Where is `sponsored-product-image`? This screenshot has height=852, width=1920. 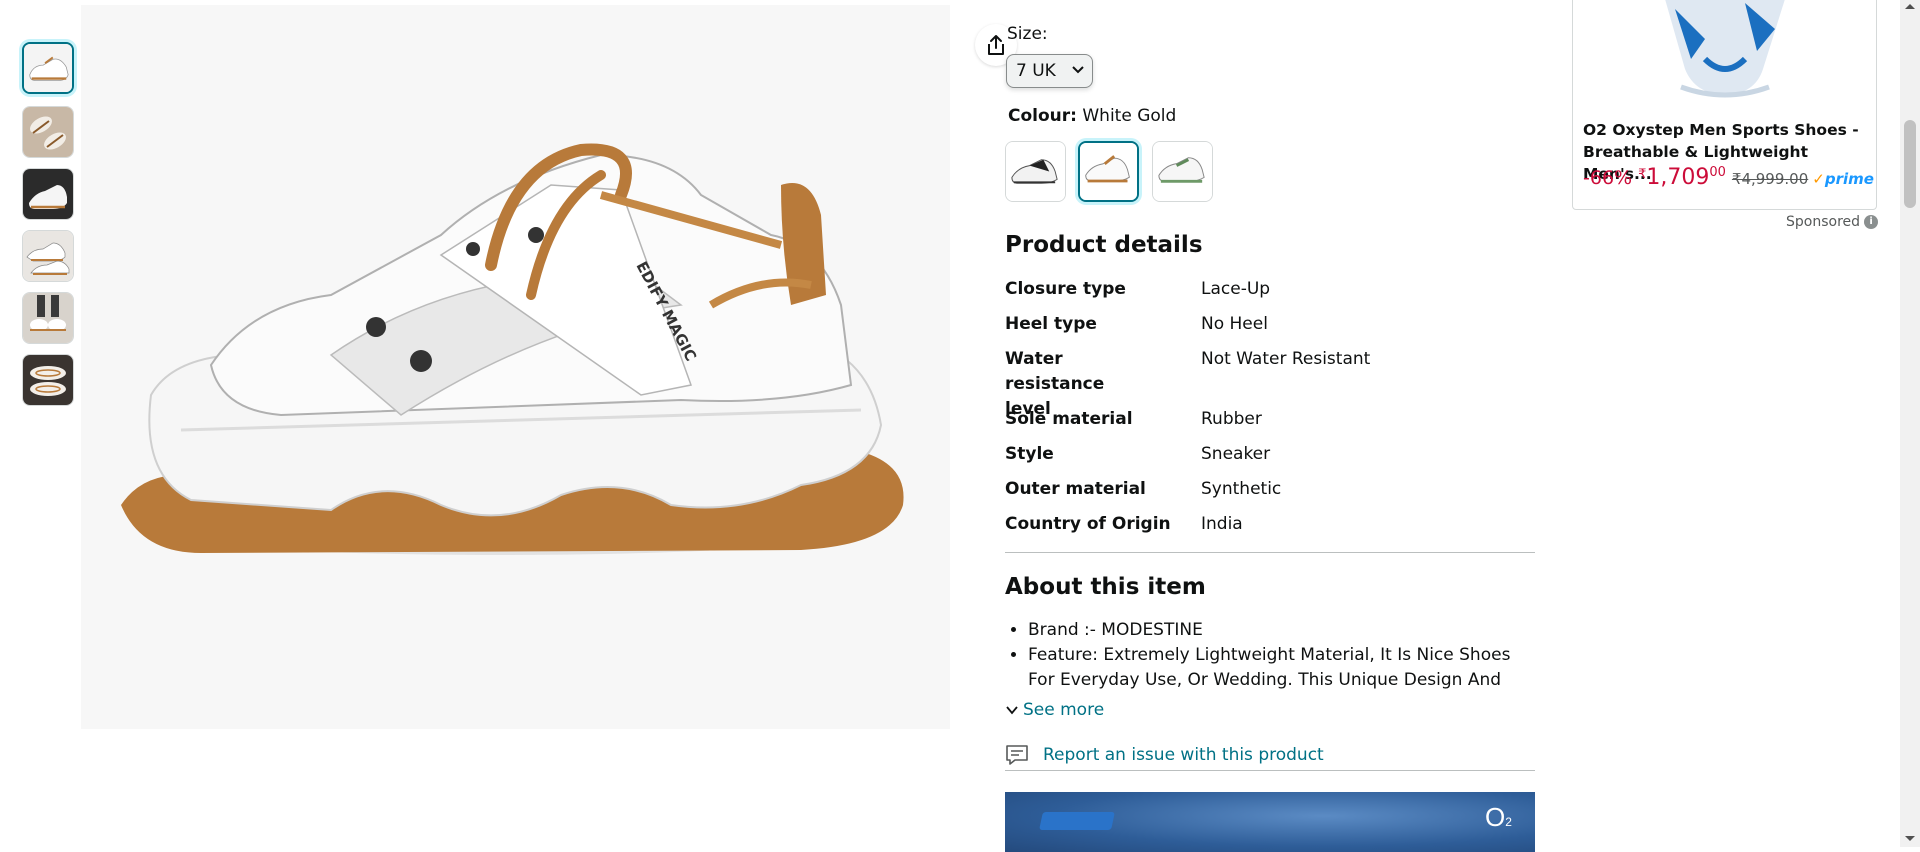
sponsored-product-image is located at coordinates (1725, 49).